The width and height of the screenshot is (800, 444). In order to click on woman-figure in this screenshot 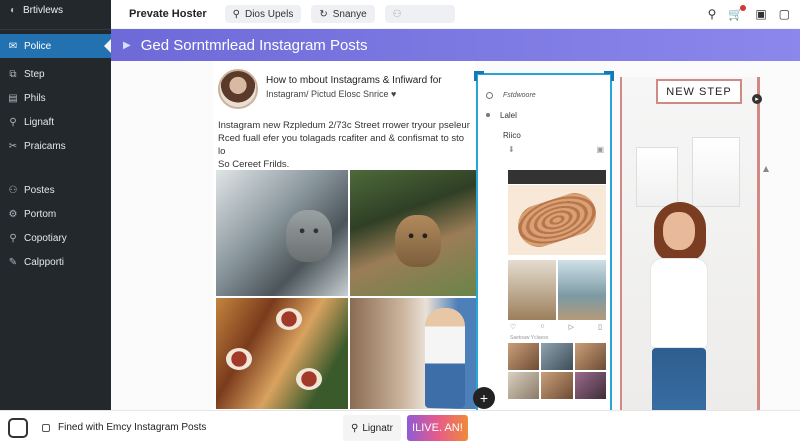, I will do `click(678, 321)`.